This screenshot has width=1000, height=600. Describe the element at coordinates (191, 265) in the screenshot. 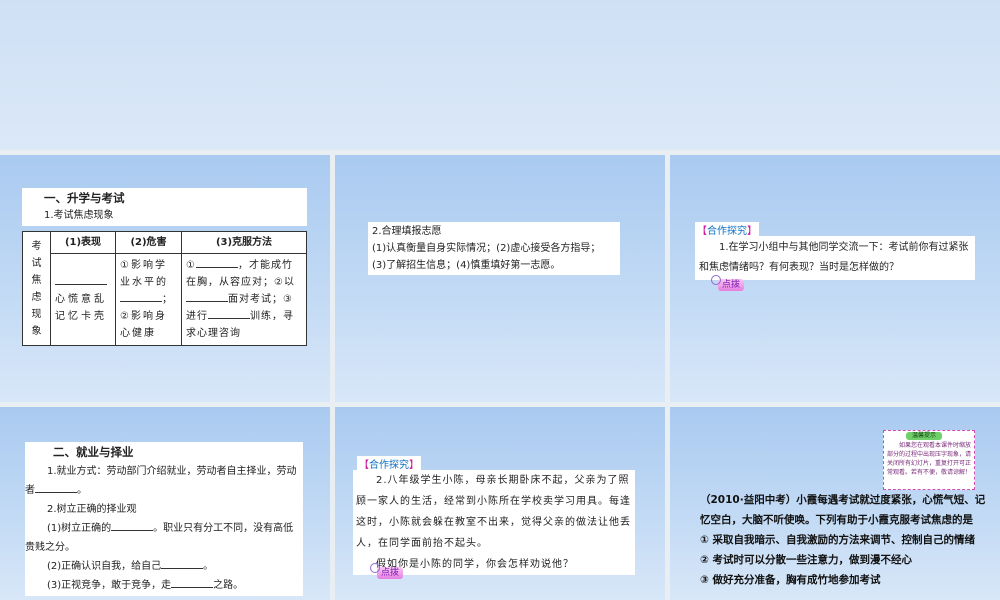

I see `method-1: ①` at that location.